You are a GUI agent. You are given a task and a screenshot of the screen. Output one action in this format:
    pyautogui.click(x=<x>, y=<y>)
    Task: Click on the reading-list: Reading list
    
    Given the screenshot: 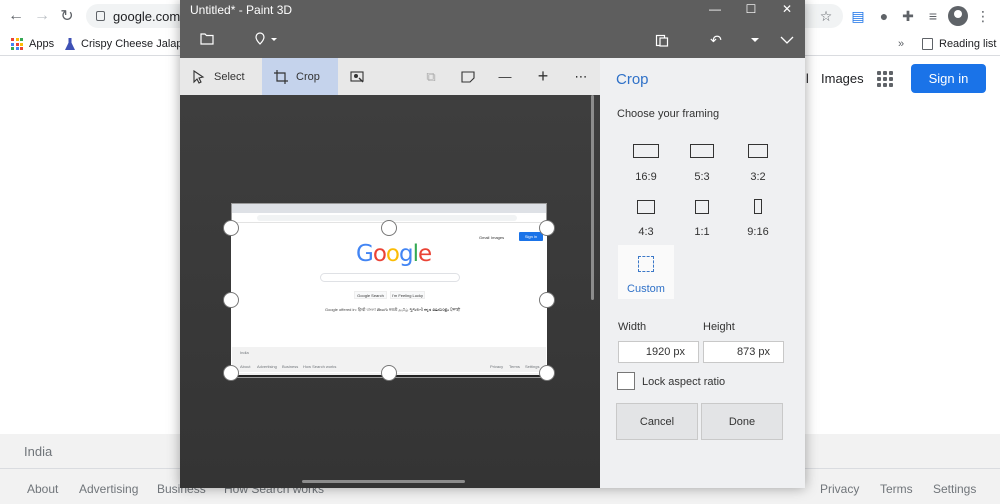 What is the action you would take?
    pyautogui.click(x=959, y=44)
    